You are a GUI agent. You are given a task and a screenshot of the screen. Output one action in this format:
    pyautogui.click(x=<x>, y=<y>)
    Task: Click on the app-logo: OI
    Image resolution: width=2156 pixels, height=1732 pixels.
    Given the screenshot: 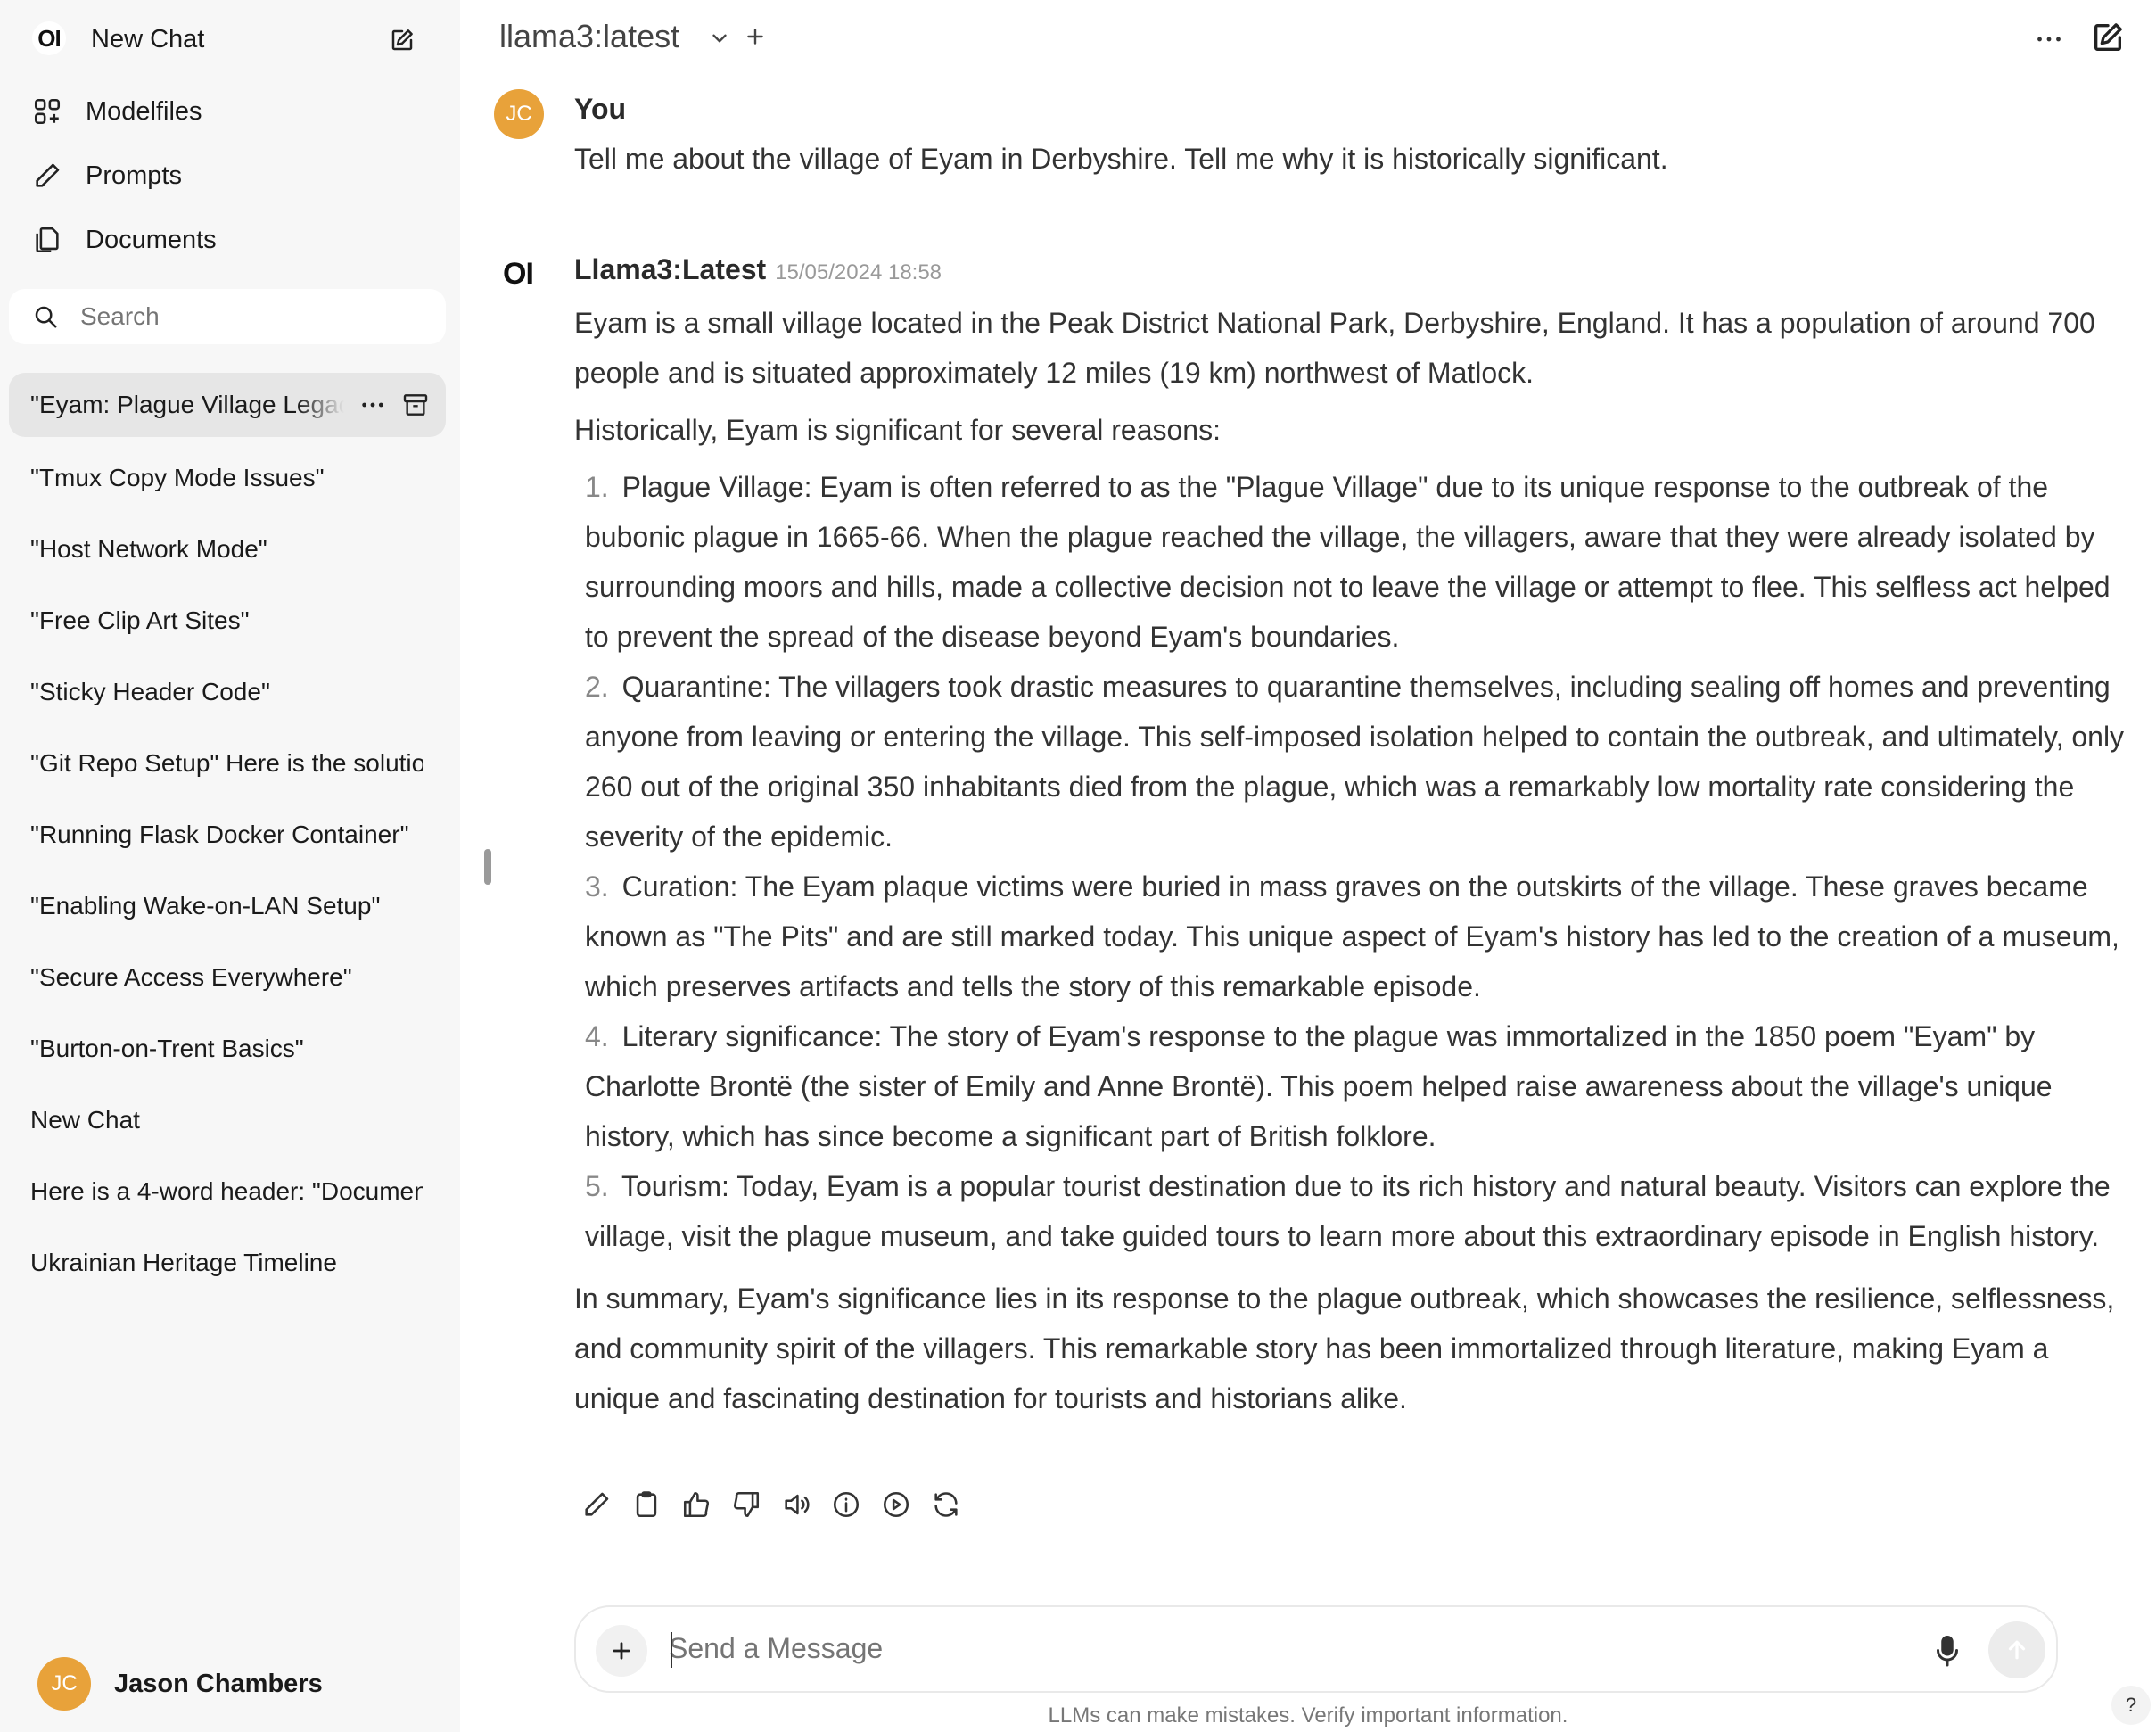 What is the action you would take?
    pyautogui.click(x=49, y=38)
    